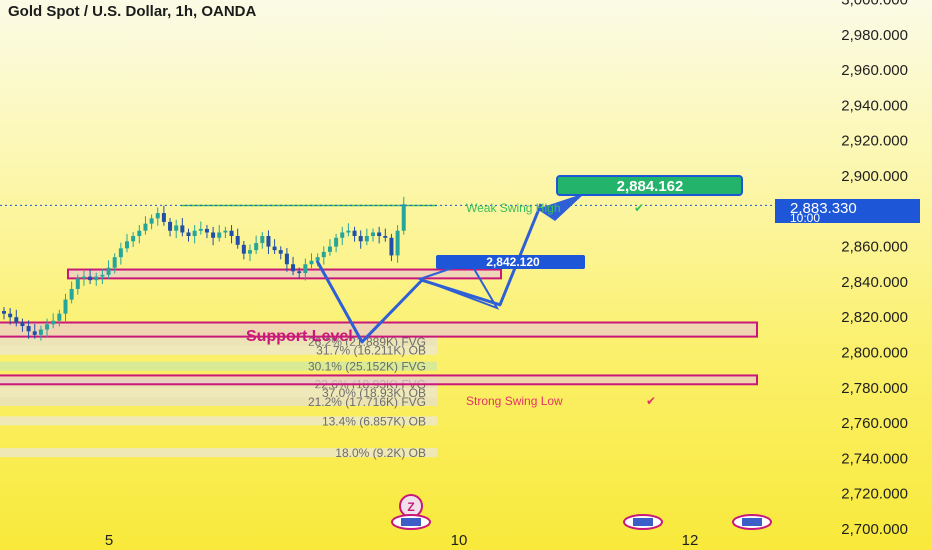 This screenshot has height=550, width=932. What do you see at coordinates (690, 540) in the screenshot?
I see `time-tick-label: 12` at bounding box center [690, 540].